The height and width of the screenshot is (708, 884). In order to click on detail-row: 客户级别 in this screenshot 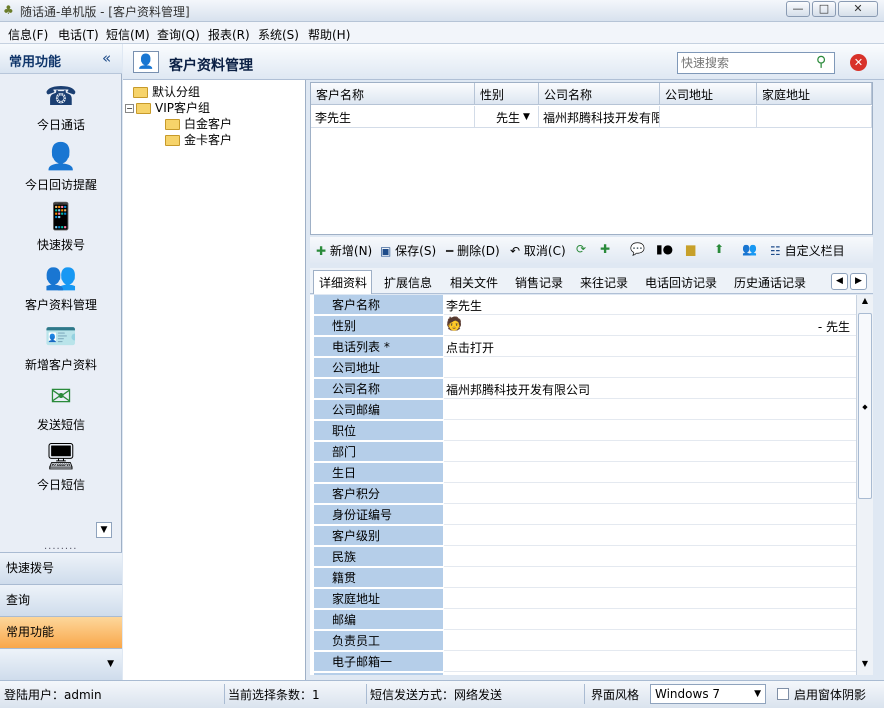, I will do `click(585, 536)`.